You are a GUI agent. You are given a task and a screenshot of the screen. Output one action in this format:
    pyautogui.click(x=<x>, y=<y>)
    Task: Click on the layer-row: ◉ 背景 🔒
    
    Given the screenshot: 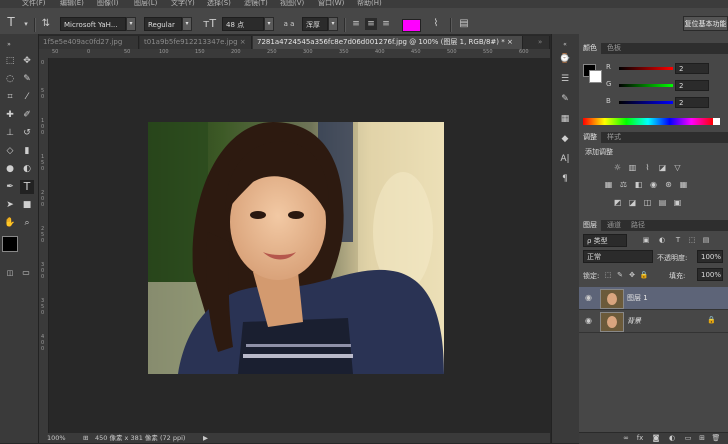 What is the action you would take?
    pyautogui.click(x=653, y=321)
    